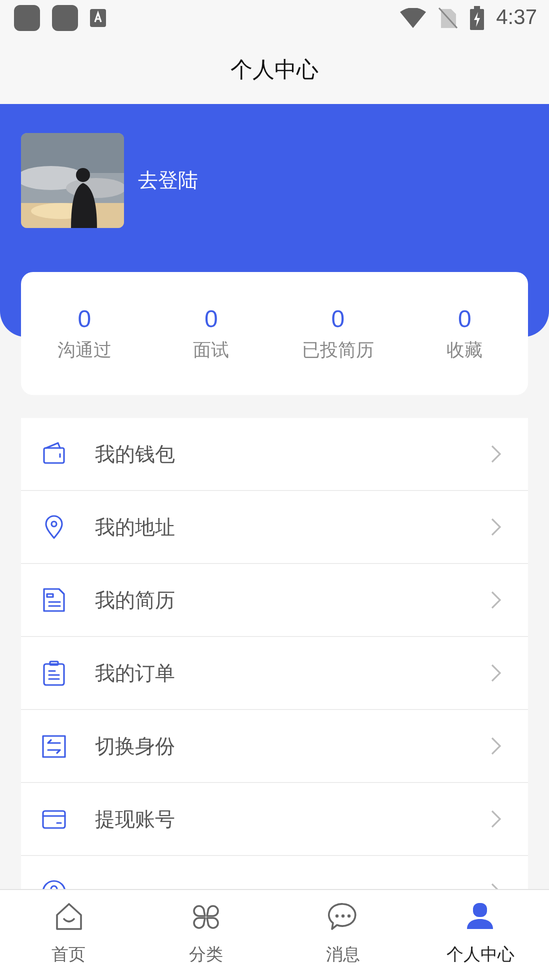 The height and width of the screenshot is (977, 549). Describe the element at coordinates (274, 673) in the screenshot. I see `menu-item: 我的订单` at that location.